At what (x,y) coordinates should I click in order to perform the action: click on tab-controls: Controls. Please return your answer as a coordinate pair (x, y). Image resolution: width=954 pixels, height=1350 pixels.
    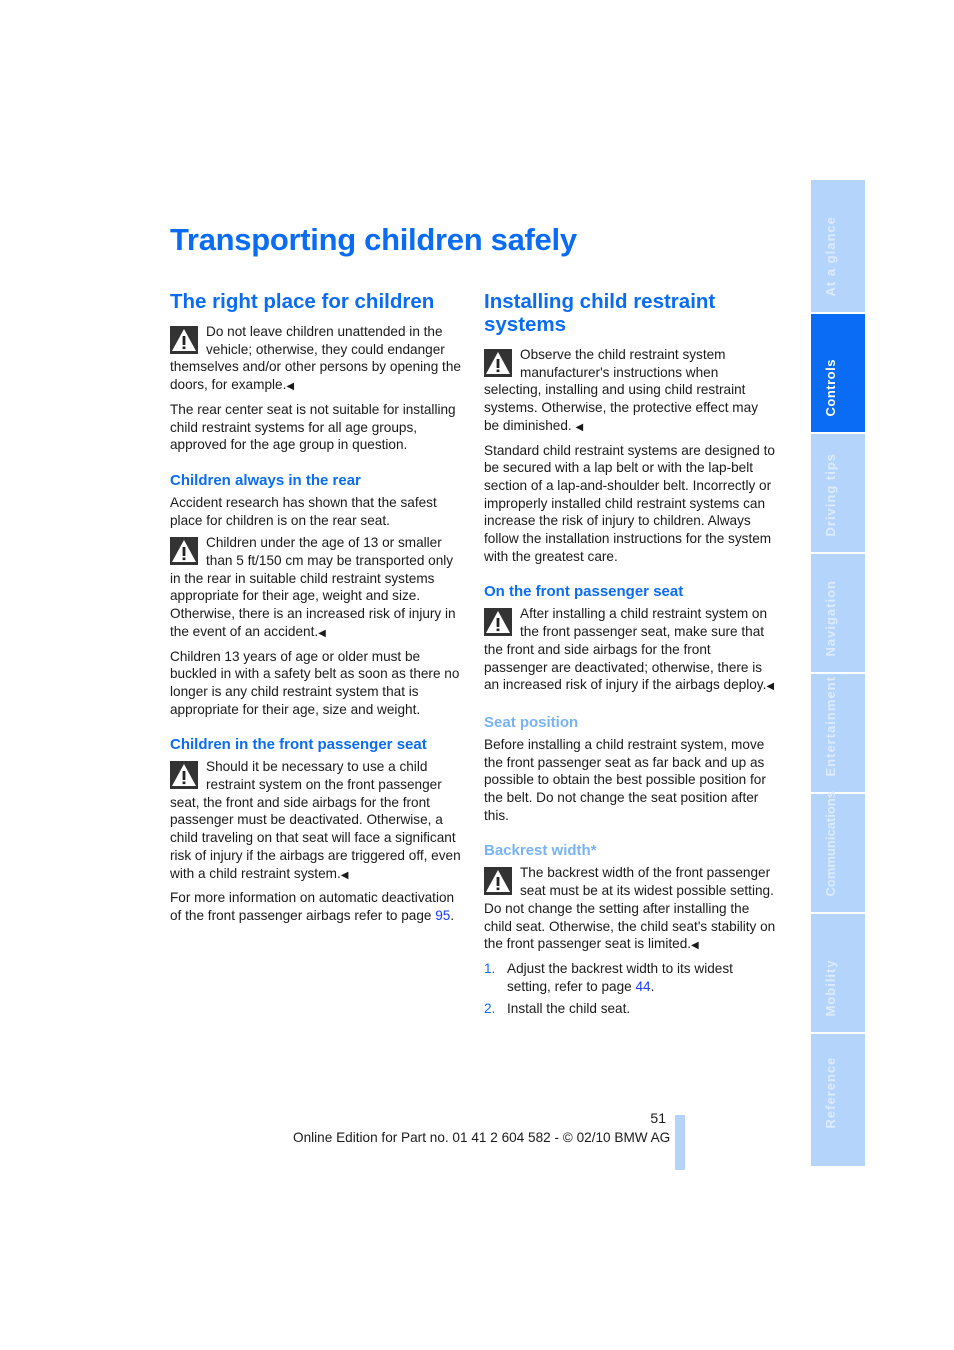
    Looking at the image, I should click on (838, 373).